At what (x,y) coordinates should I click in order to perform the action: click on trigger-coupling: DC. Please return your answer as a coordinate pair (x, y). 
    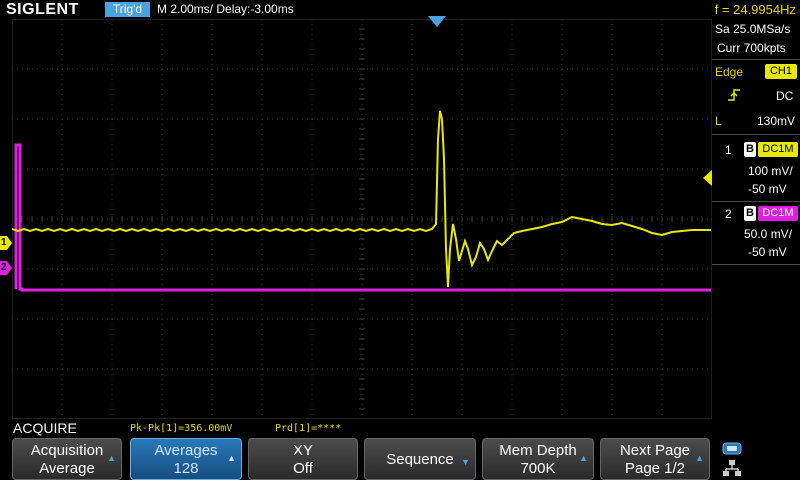
    Looking at the image, I should click on (785, 96).